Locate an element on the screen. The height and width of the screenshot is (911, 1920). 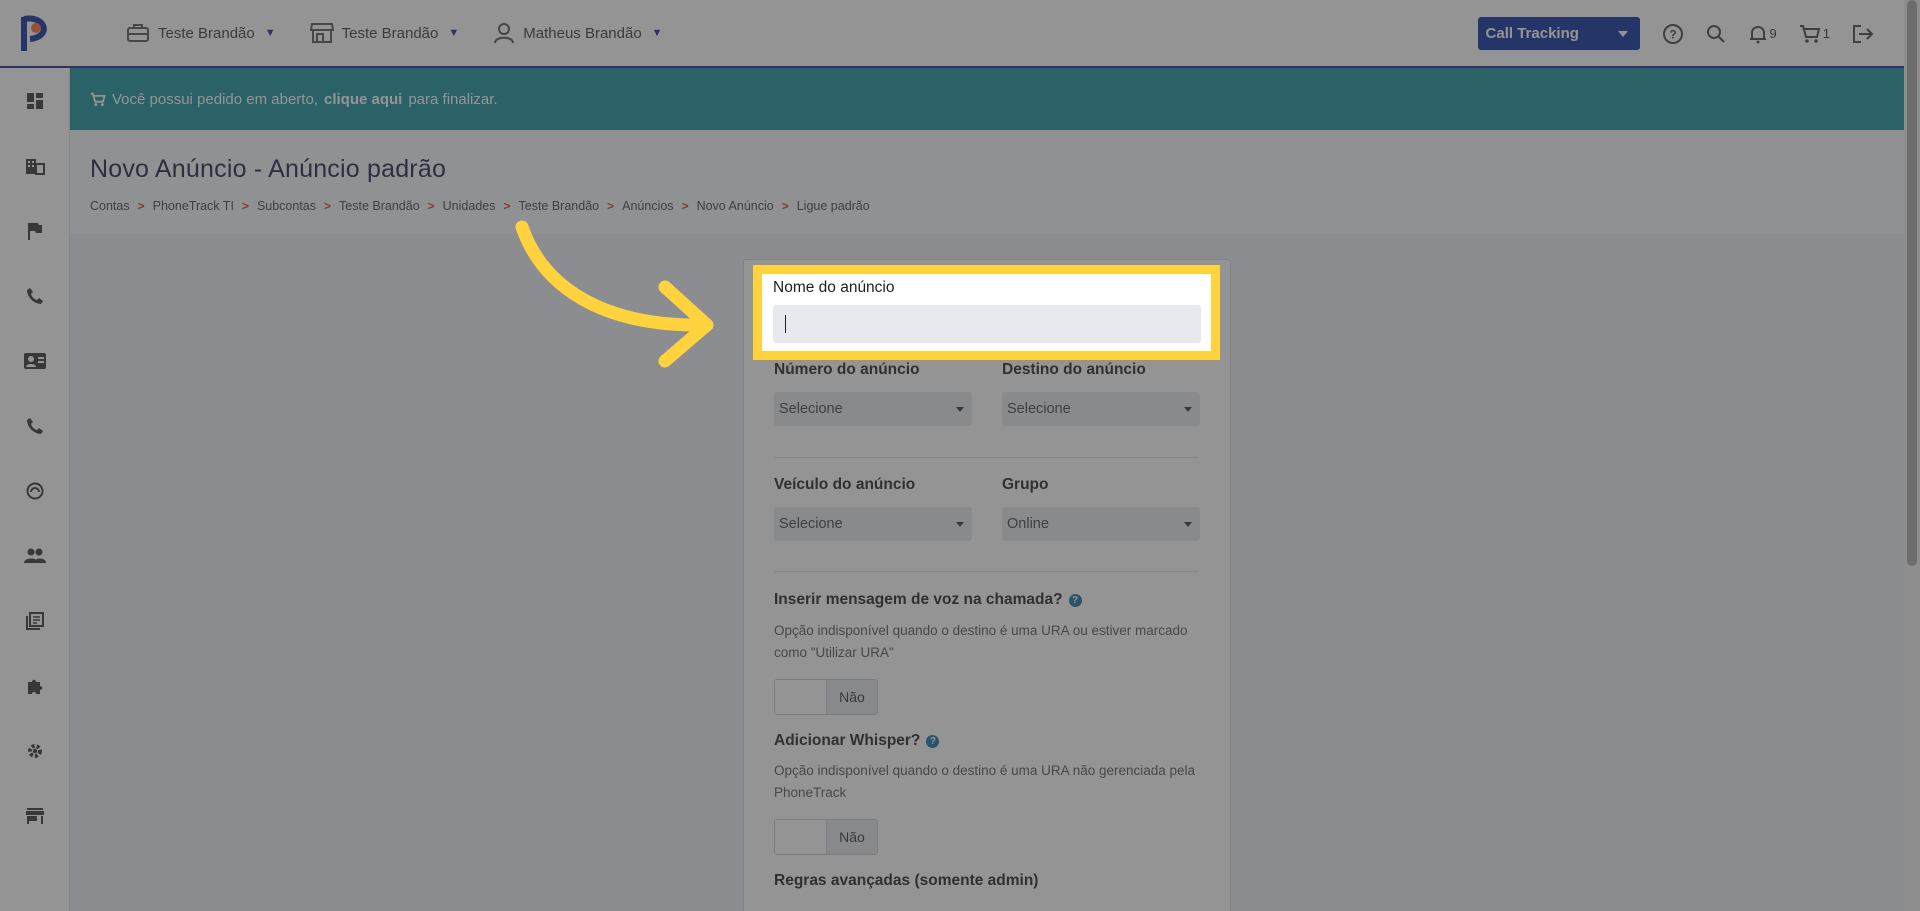
voz-label: Inserir mensagem de voz na chamada?? is located at coordinates (928, 600).